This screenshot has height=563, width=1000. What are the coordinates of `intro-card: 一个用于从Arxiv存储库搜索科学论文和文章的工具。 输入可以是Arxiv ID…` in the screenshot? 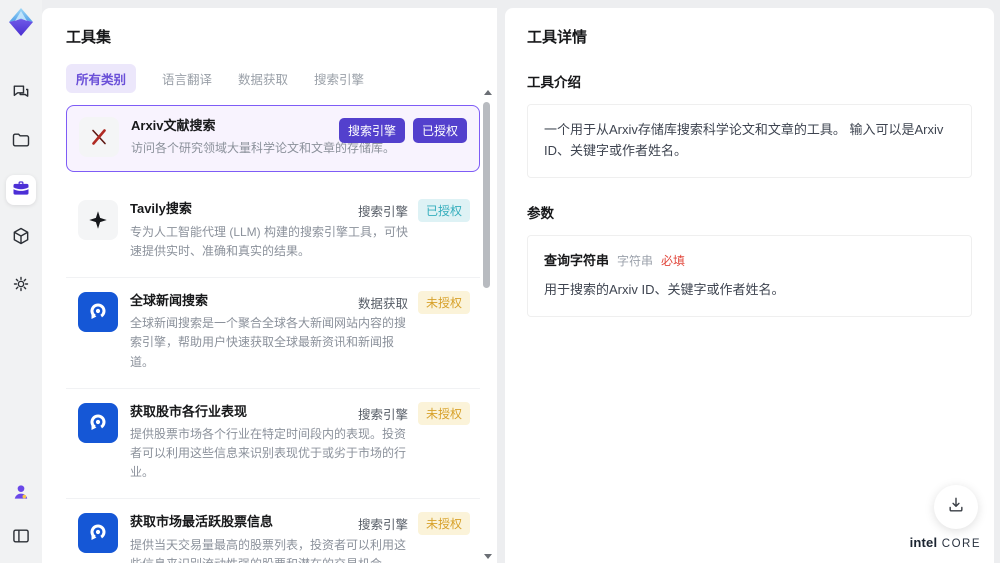 It's located at (749, 141).